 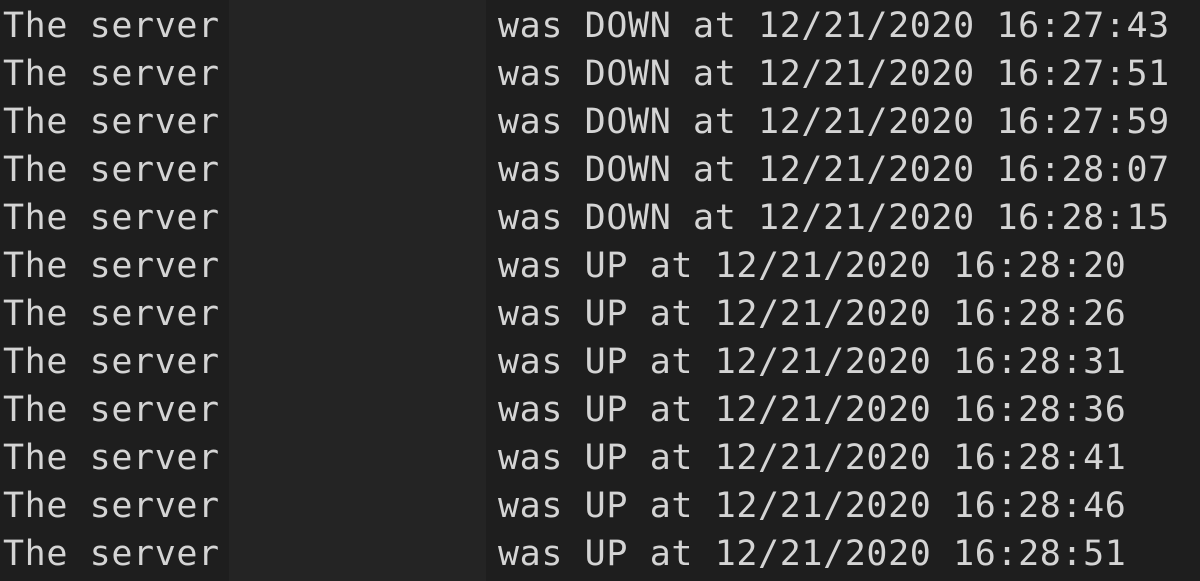 I want to click on log-line-message: was UP at 12/21/2020 16:28:20, so click(x=812, y=266).